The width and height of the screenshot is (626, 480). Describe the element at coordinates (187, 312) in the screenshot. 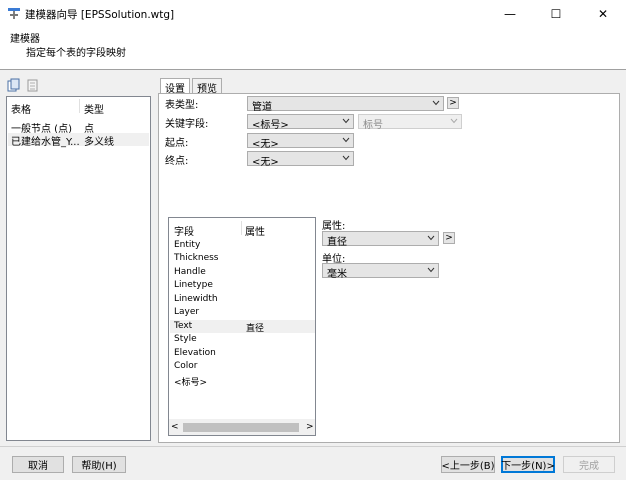

I see `field-name: Layer` at that location.